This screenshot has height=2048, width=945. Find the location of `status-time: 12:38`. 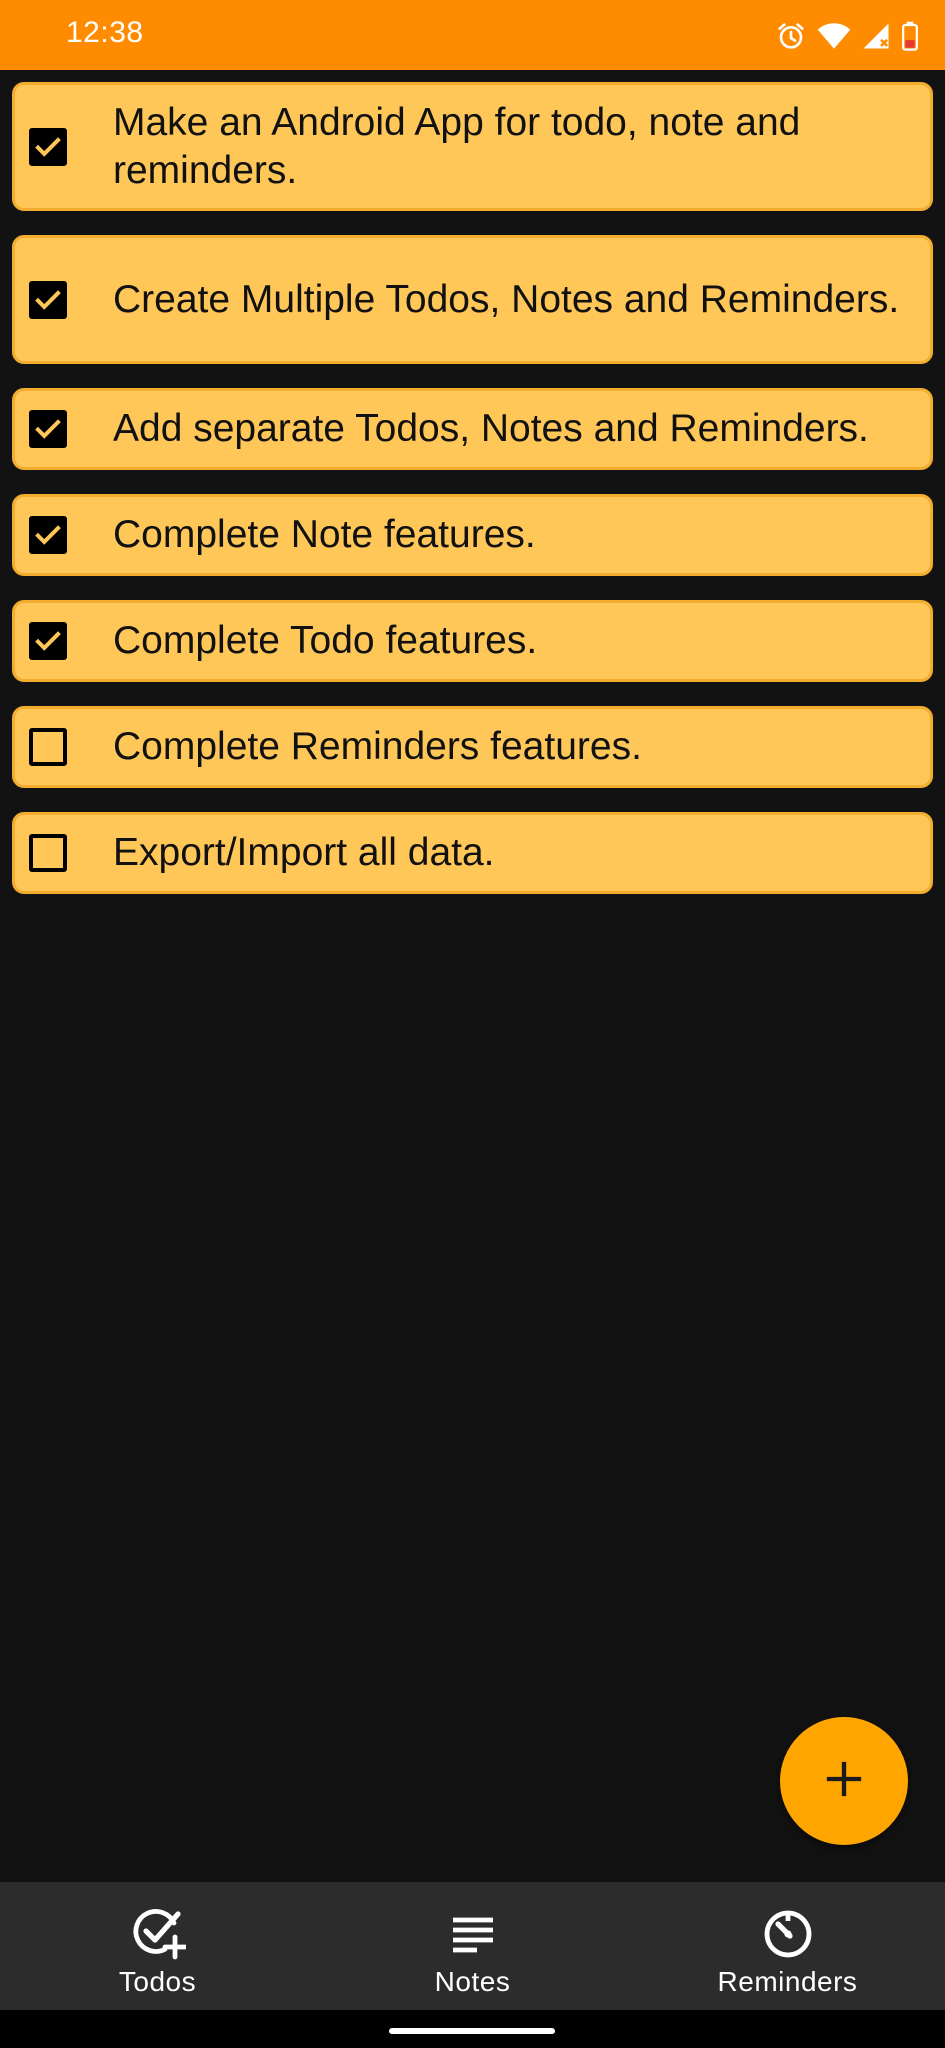

status-time: 12:38 is located at coordinates (105, 32).